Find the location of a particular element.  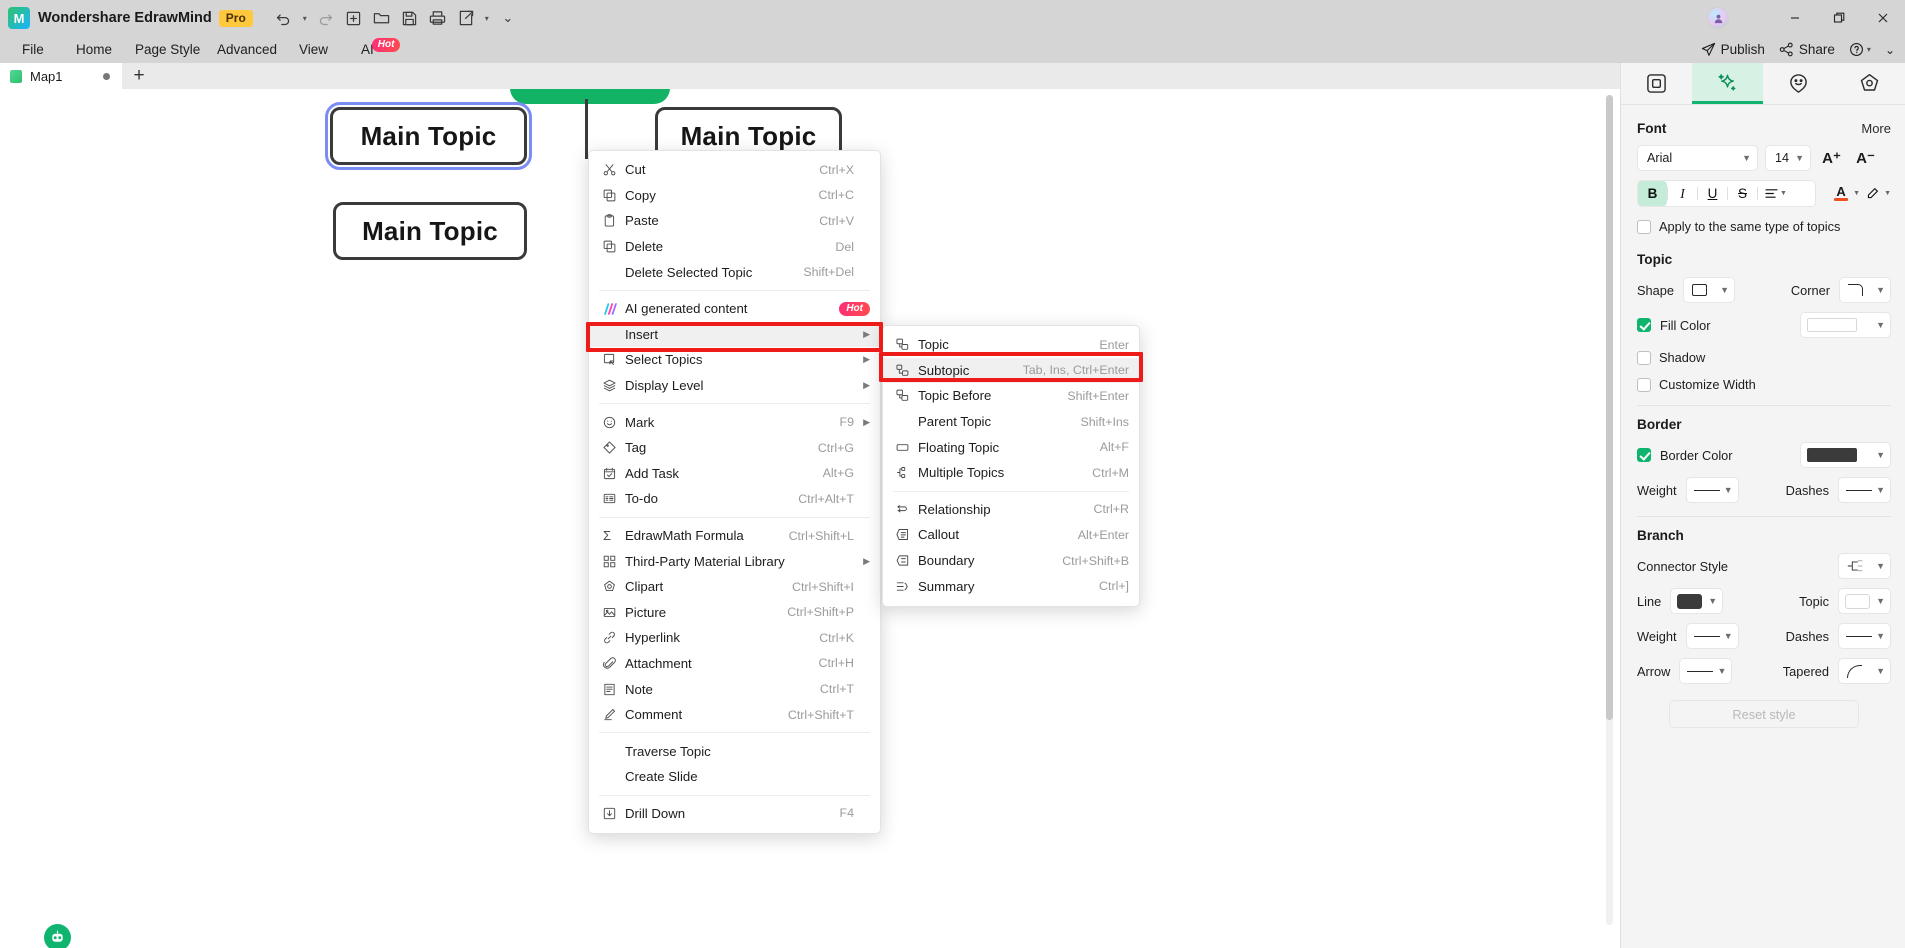

canvas-scrollbar-thumb is located at coordinates (1609, 407).